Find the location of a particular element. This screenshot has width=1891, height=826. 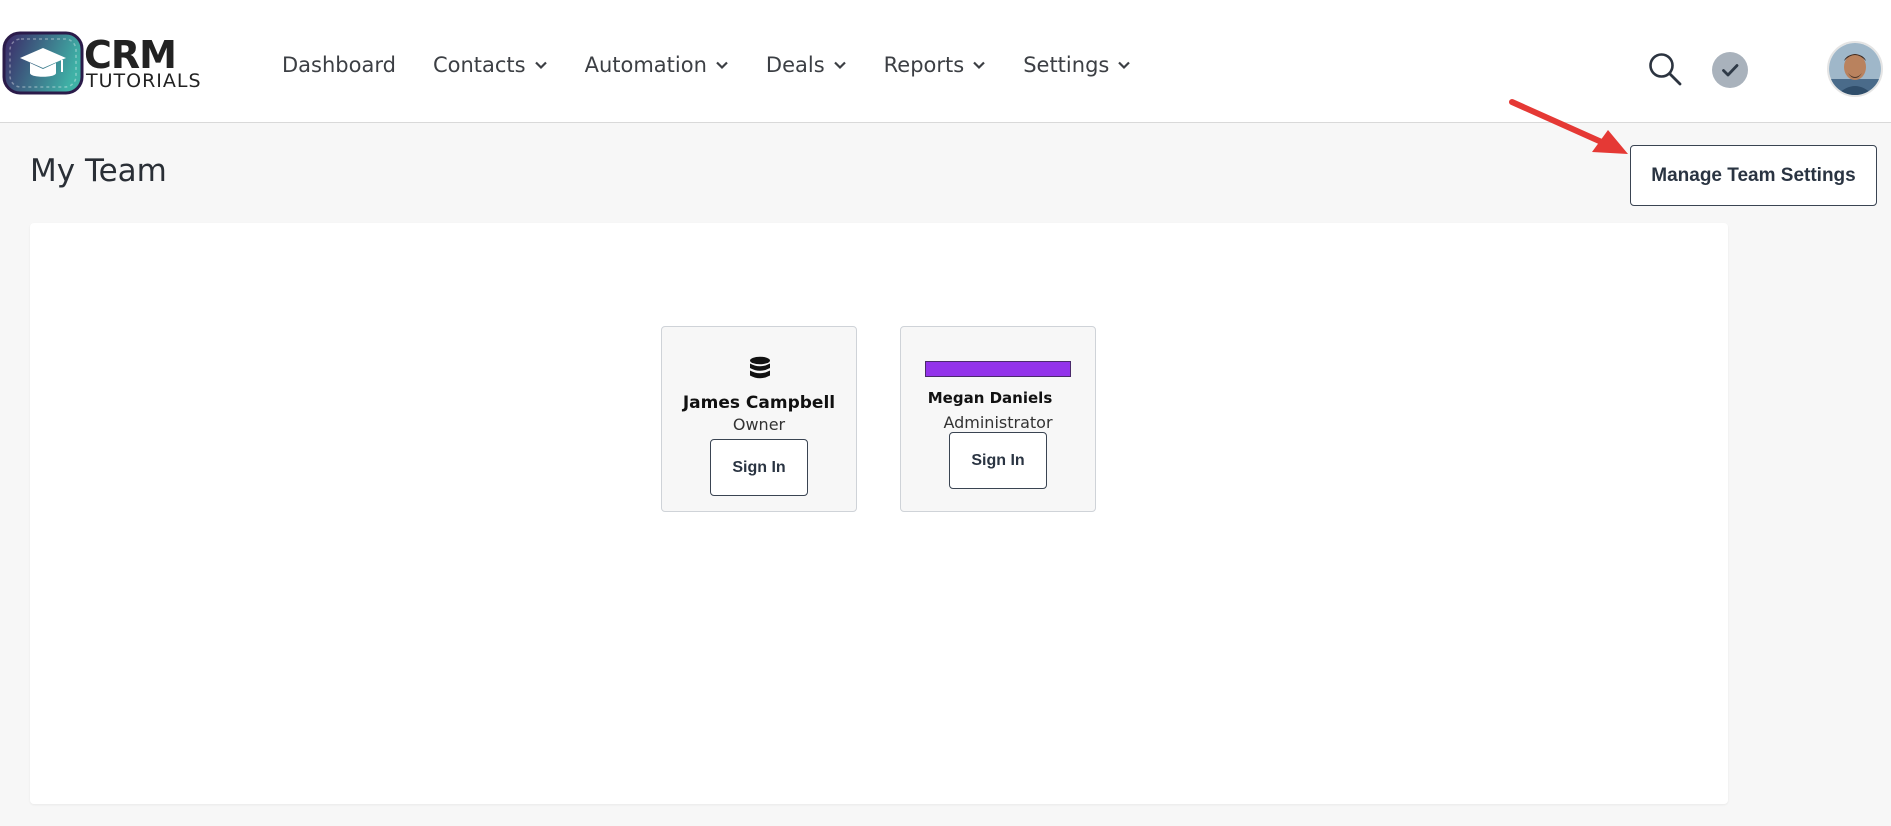

check-circle-icon is located at coordinates (1730, 70).